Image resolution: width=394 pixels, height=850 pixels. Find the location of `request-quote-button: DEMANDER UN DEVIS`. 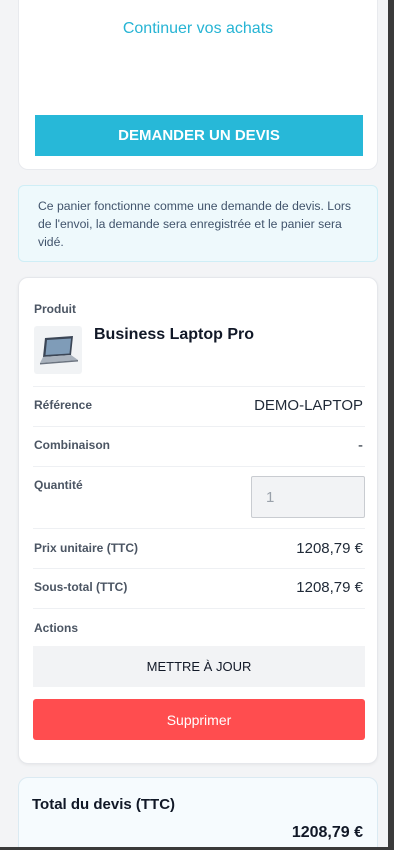

request-quote-button: DEMANDER UN DEVIS is located at coordinates (199, 135).